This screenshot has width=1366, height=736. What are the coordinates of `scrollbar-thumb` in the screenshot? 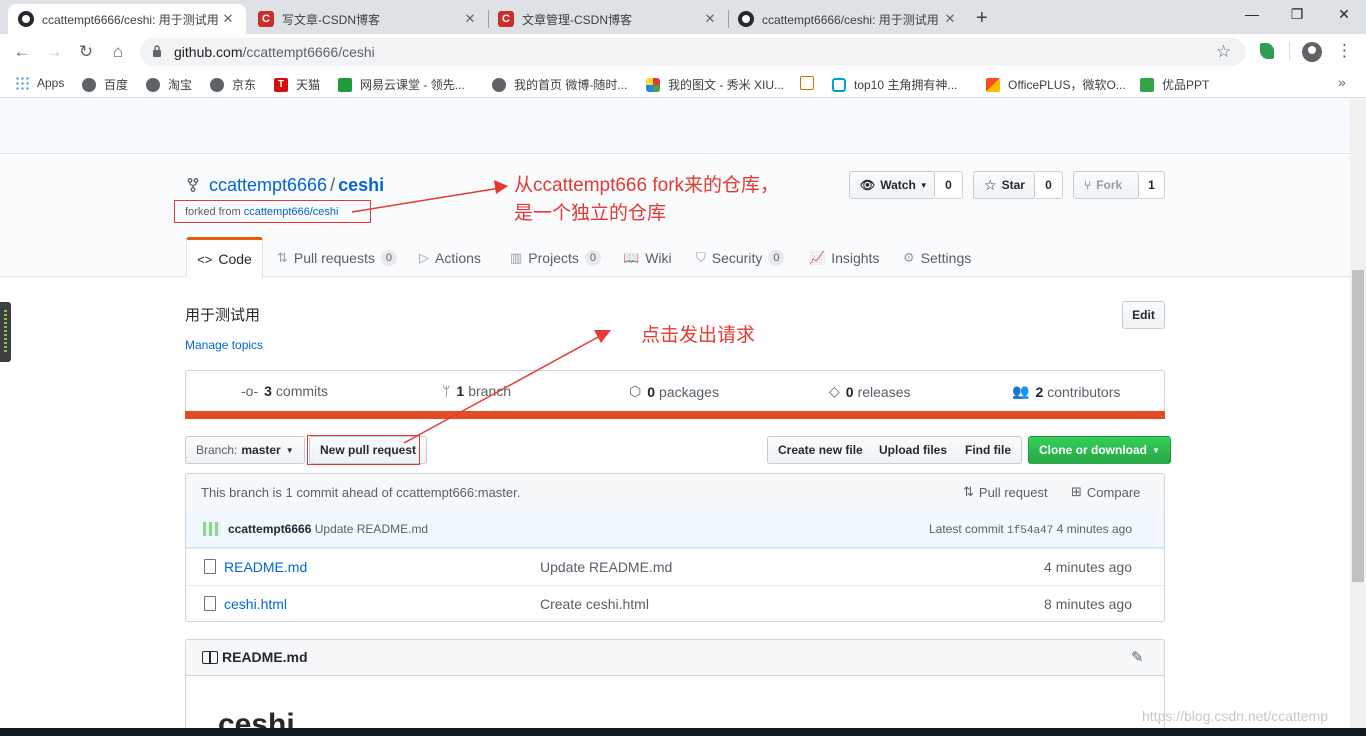 It's located at (1358, 426).